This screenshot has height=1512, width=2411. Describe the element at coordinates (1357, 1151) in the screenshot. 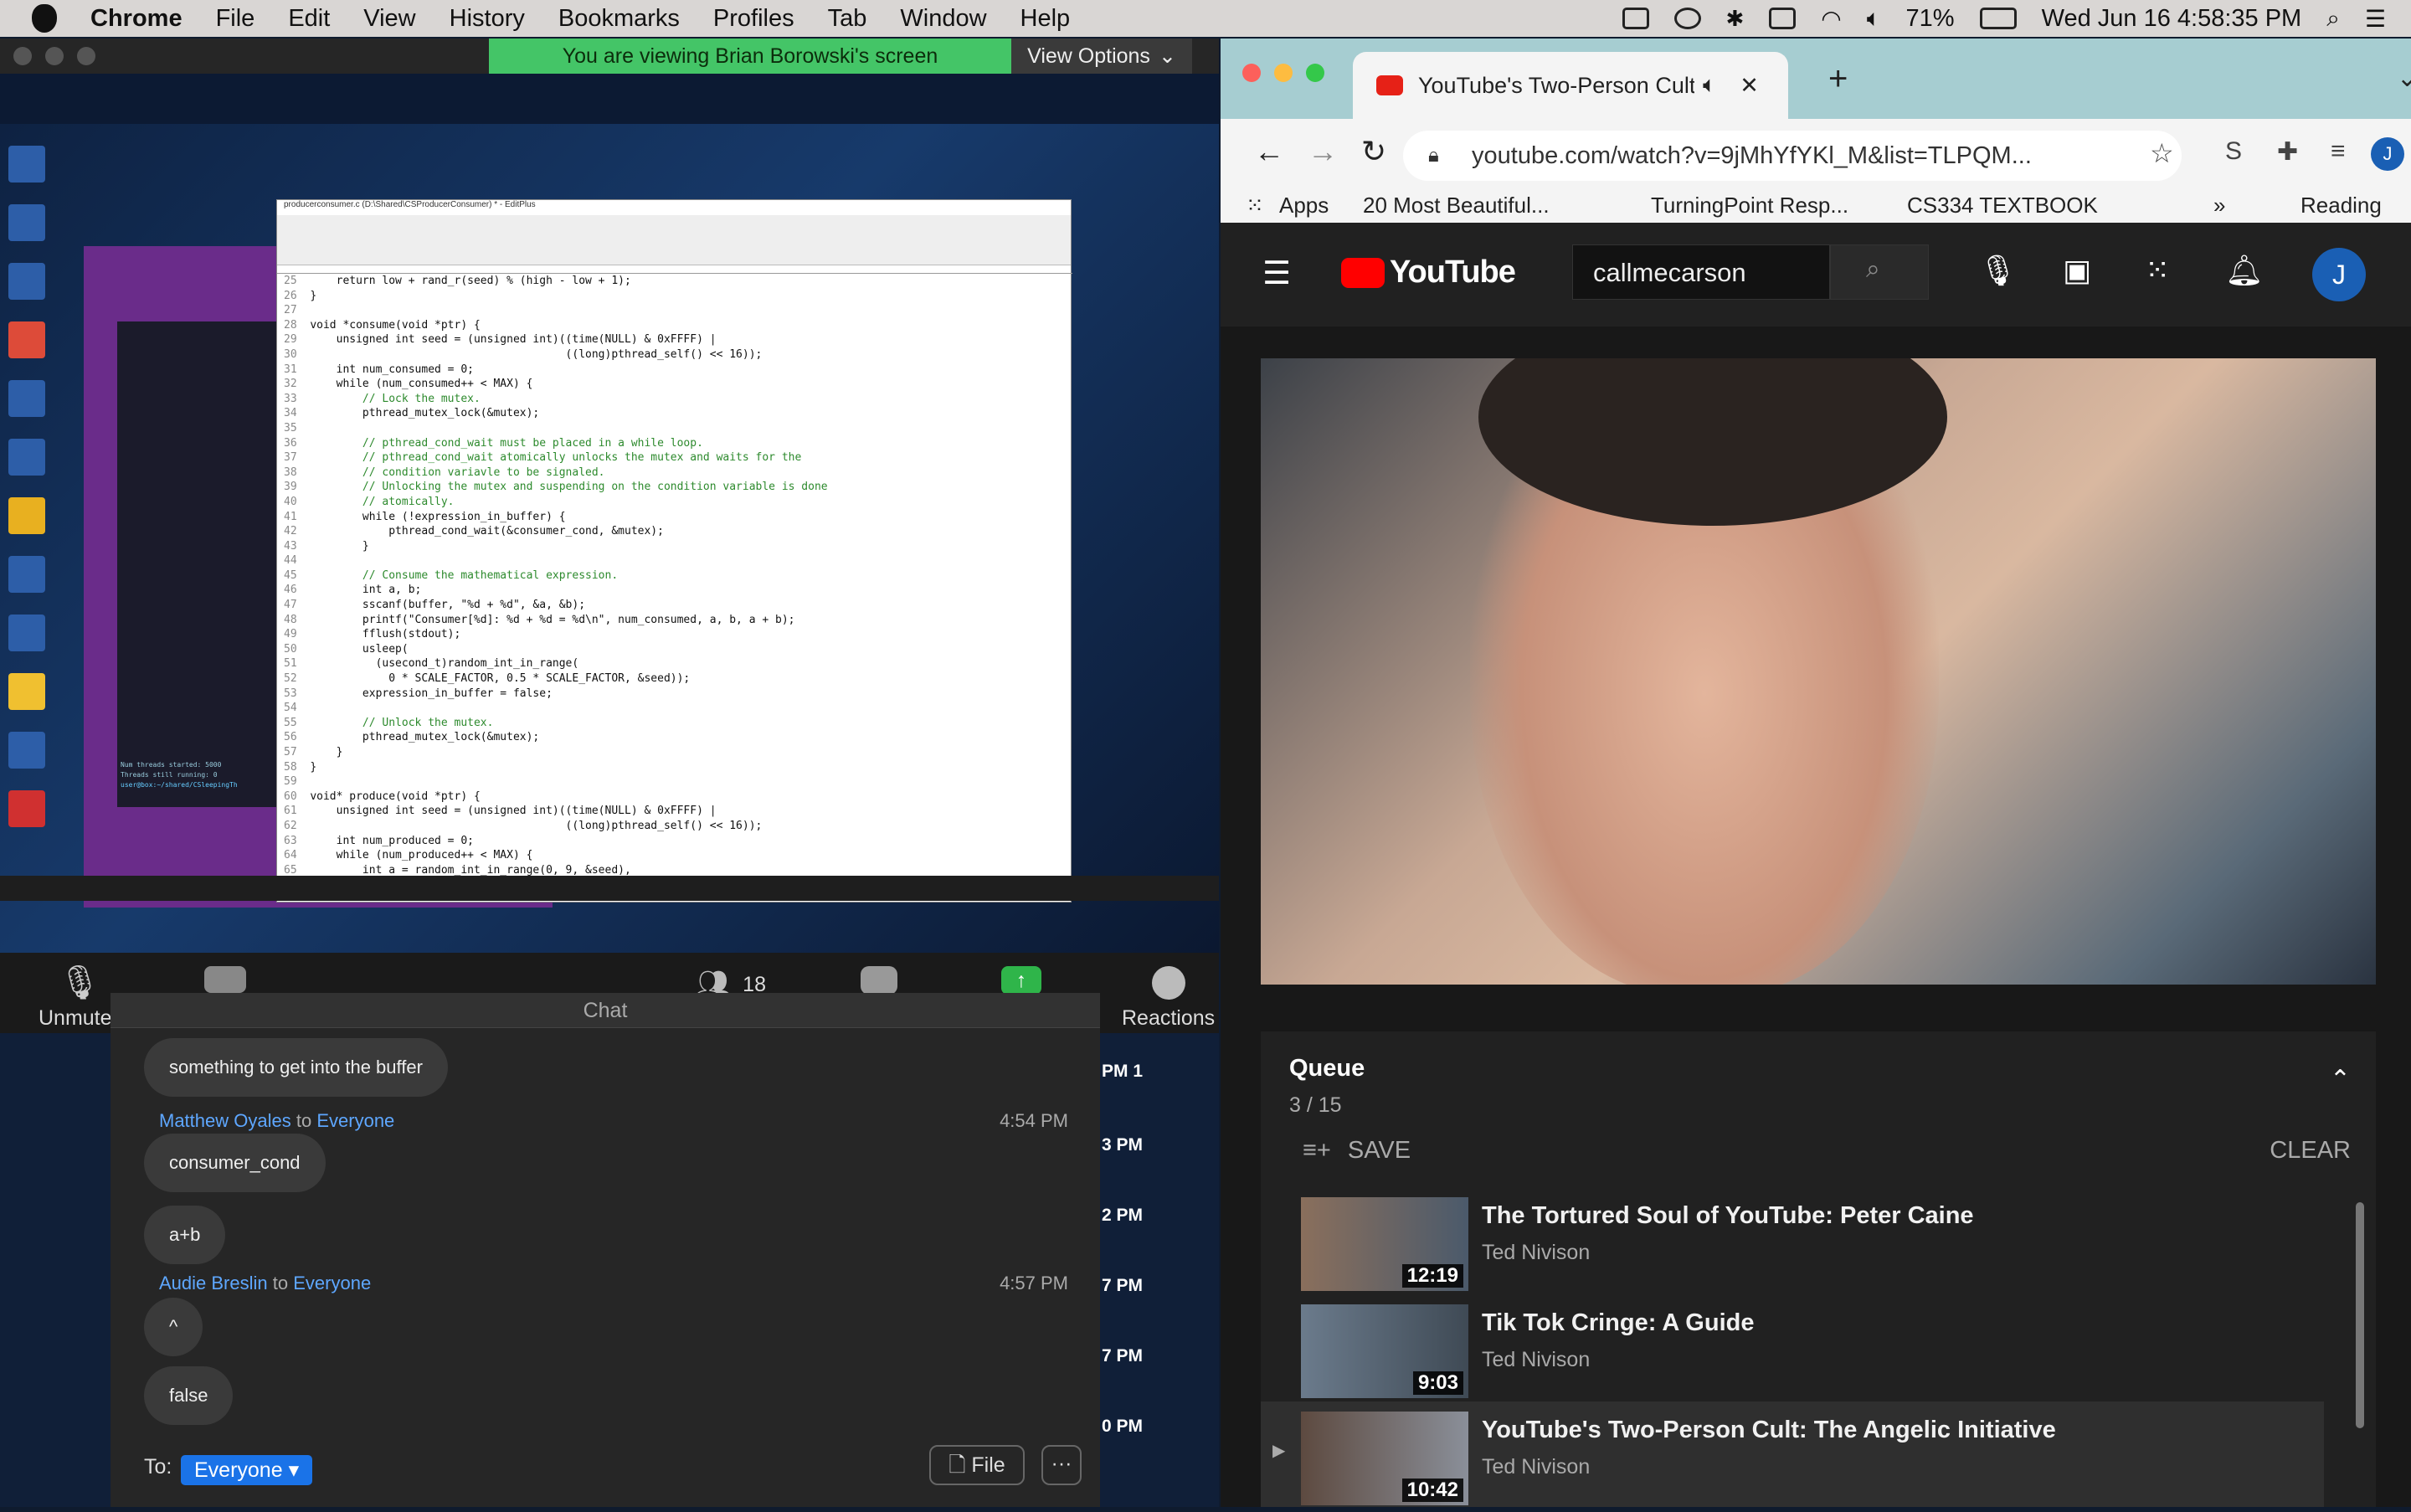

I see `save-queue-button: ≡+ SAVE` at that location.